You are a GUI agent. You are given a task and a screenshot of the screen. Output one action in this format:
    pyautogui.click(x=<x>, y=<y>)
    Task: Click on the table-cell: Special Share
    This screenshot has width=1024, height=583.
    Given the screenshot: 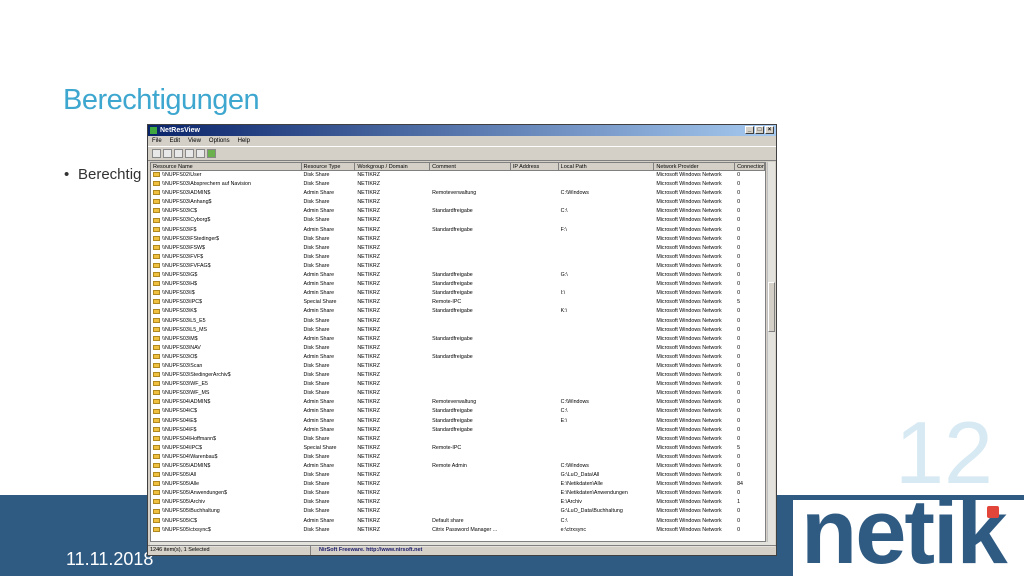 What is the action you would take?
    pyautogui.click(x=329, y=302)
    